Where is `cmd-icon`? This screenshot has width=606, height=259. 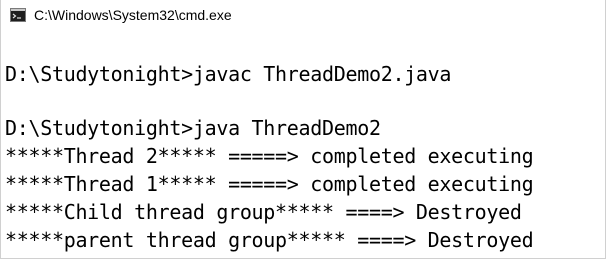 cmd-icon is located at coordinates (18, 15).